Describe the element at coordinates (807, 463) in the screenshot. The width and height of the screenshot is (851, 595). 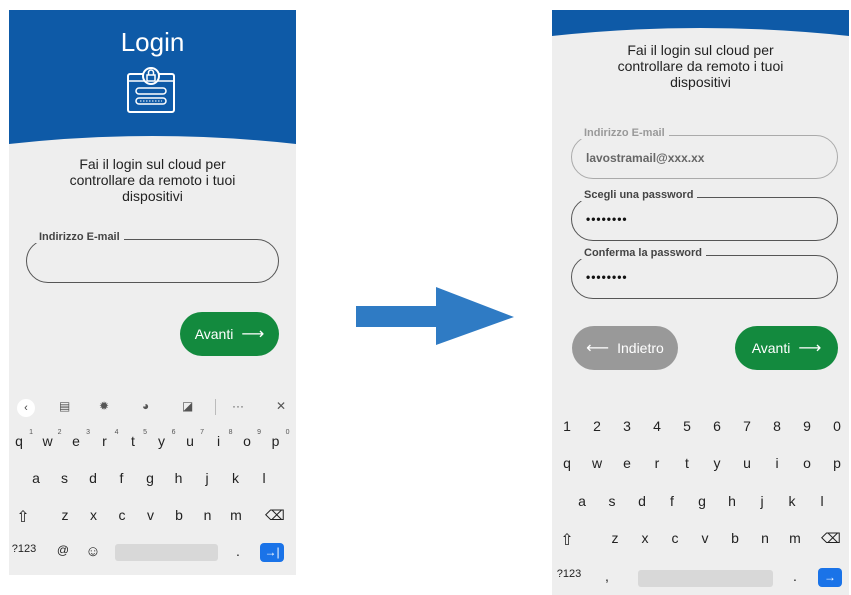
I see `key-o: o` at that location.